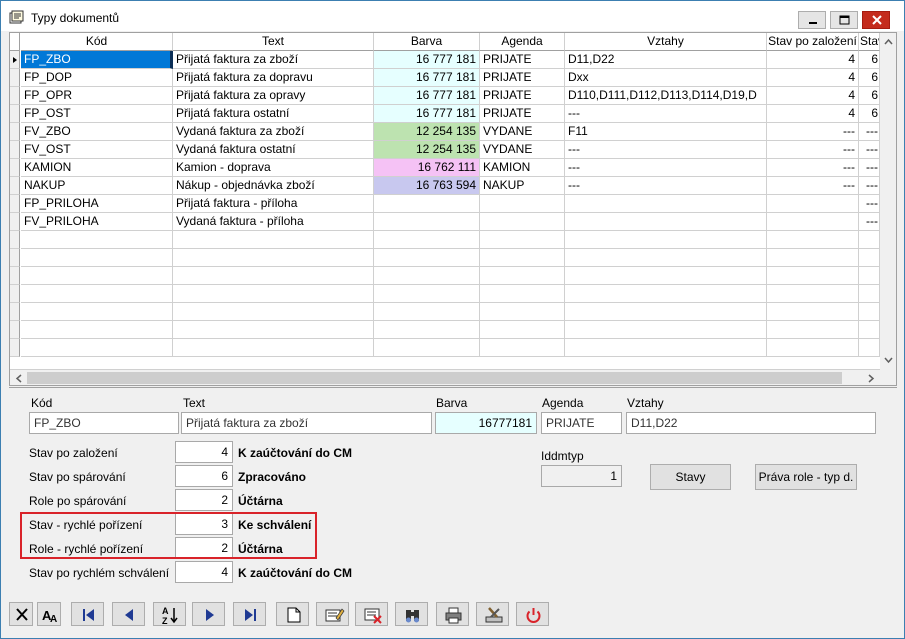 The image size is (905, 639). What do you see at coordinates (434, 378) in the screenshot?
I see `horizontal-scroll-thumb` at bounding box center [434, 378].